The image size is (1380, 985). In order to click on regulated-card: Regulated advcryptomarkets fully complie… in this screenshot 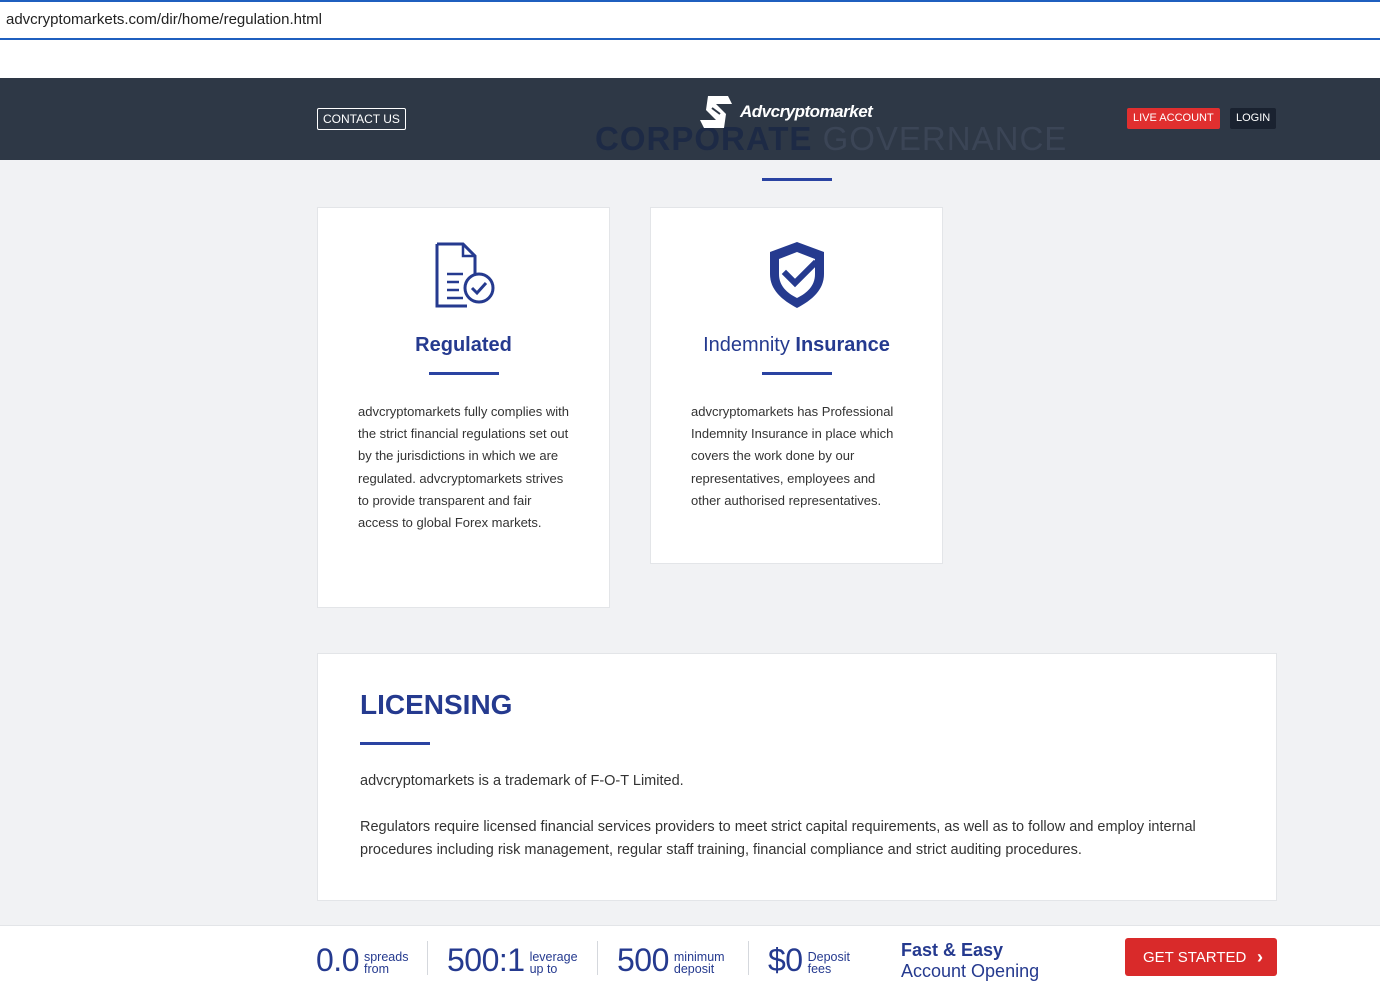, I will do `click(463, 407)`.